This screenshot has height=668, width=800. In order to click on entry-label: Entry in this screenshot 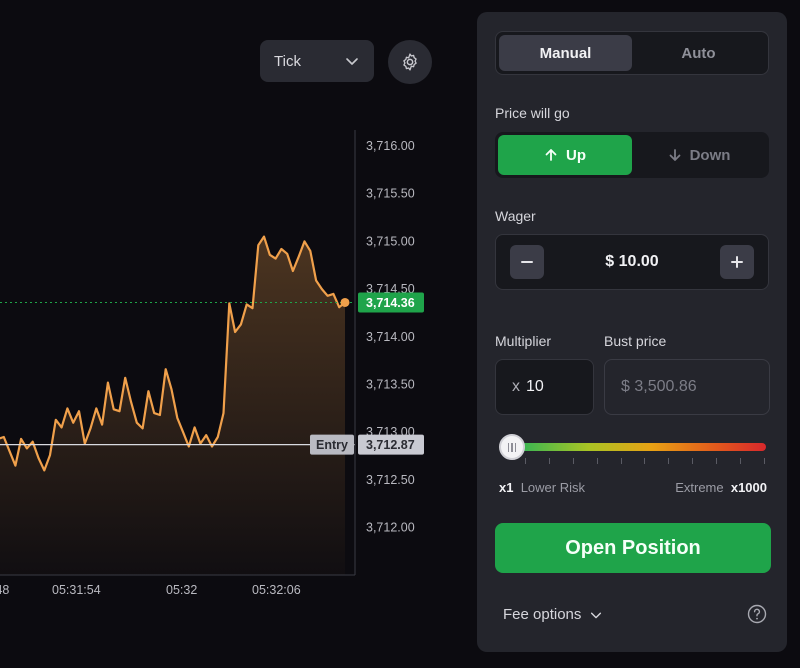, I will do `click(332, 445)`.